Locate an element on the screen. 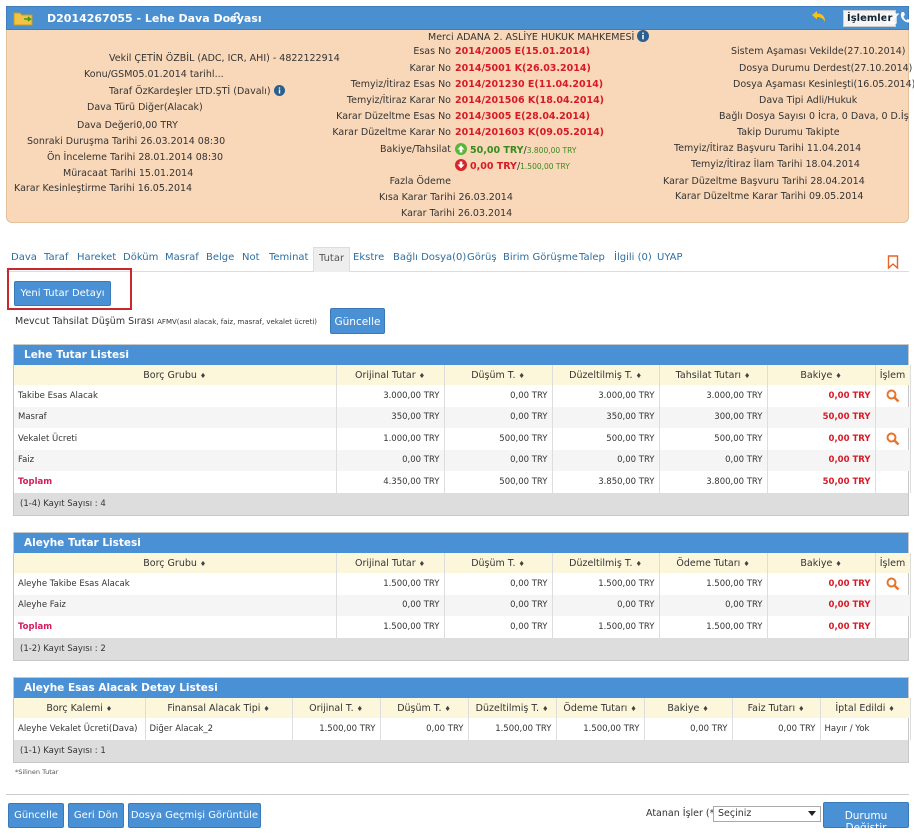 This screenshot has height=835, width=914. lehe-panel-title: Lehe Tutar Listesi is located at coordinates (461, 355).